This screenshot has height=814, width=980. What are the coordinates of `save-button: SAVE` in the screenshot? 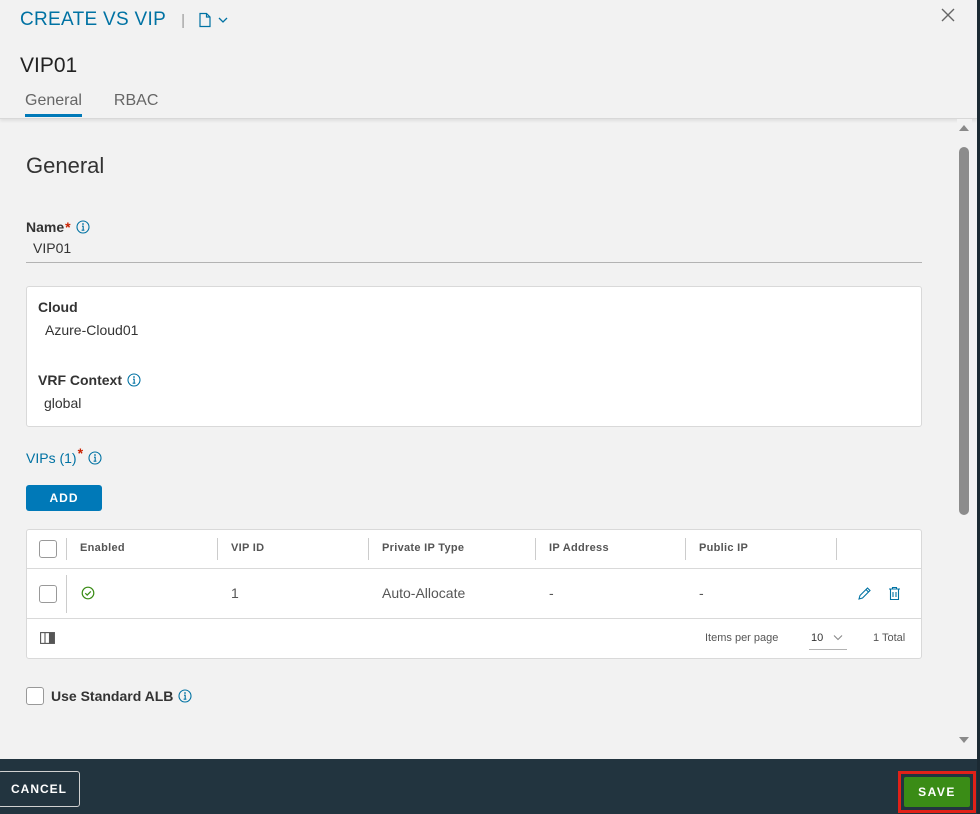 It's located at (937, 792).